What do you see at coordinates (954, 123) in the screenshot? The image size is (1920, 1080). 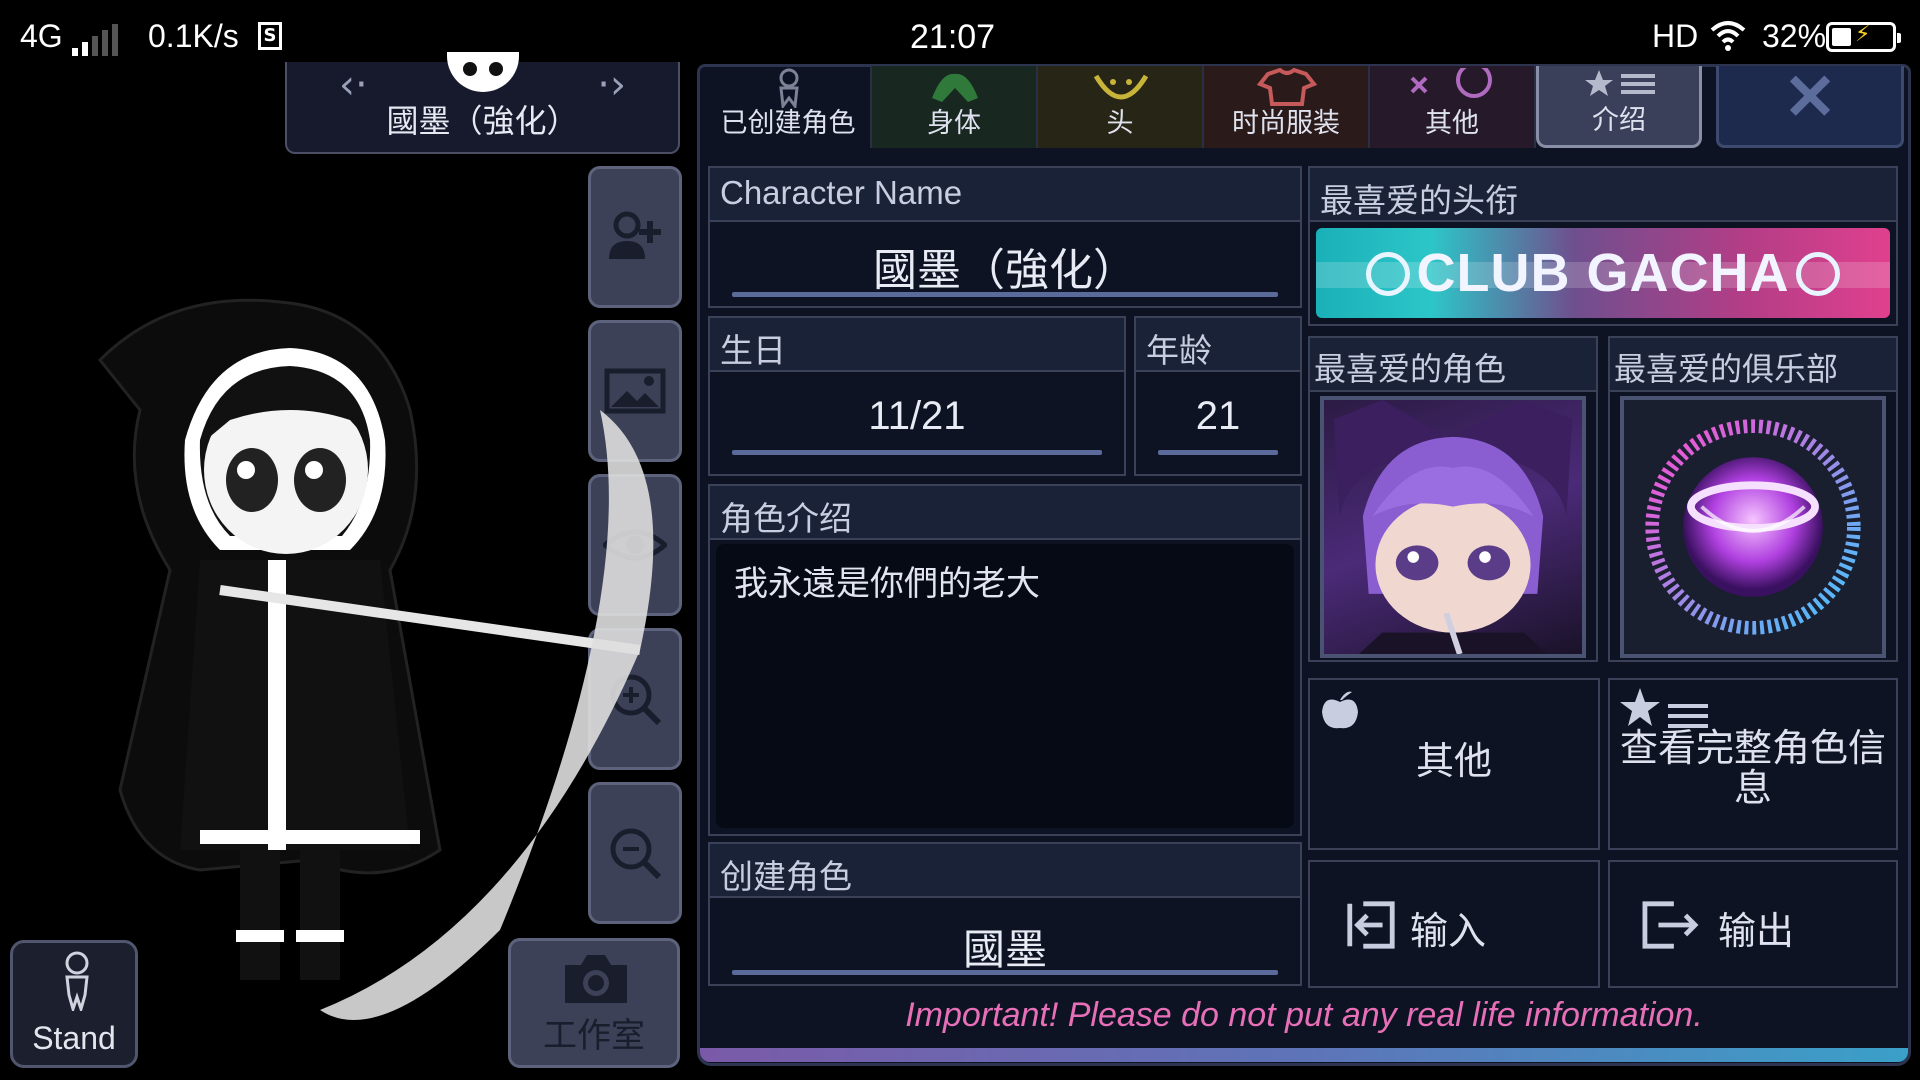 I see `tab-label: 身体` at bounding box center [954, 123].